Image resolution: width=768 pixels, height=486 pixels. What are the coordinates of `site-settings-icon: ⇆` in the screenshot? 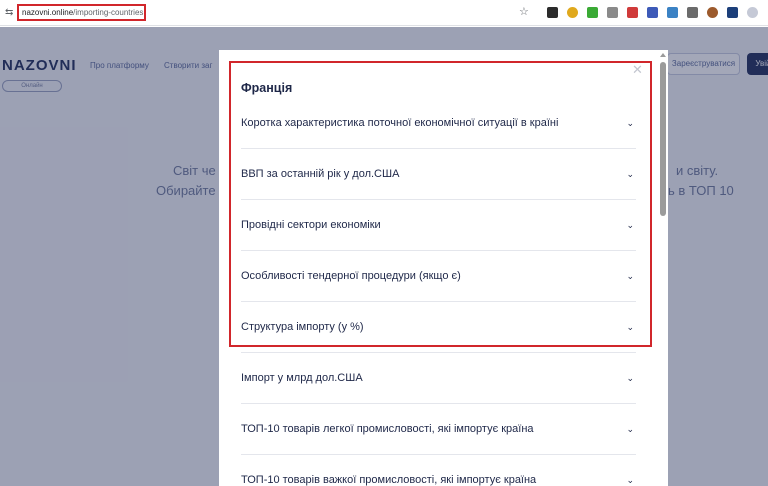 It's located at (10, 12).